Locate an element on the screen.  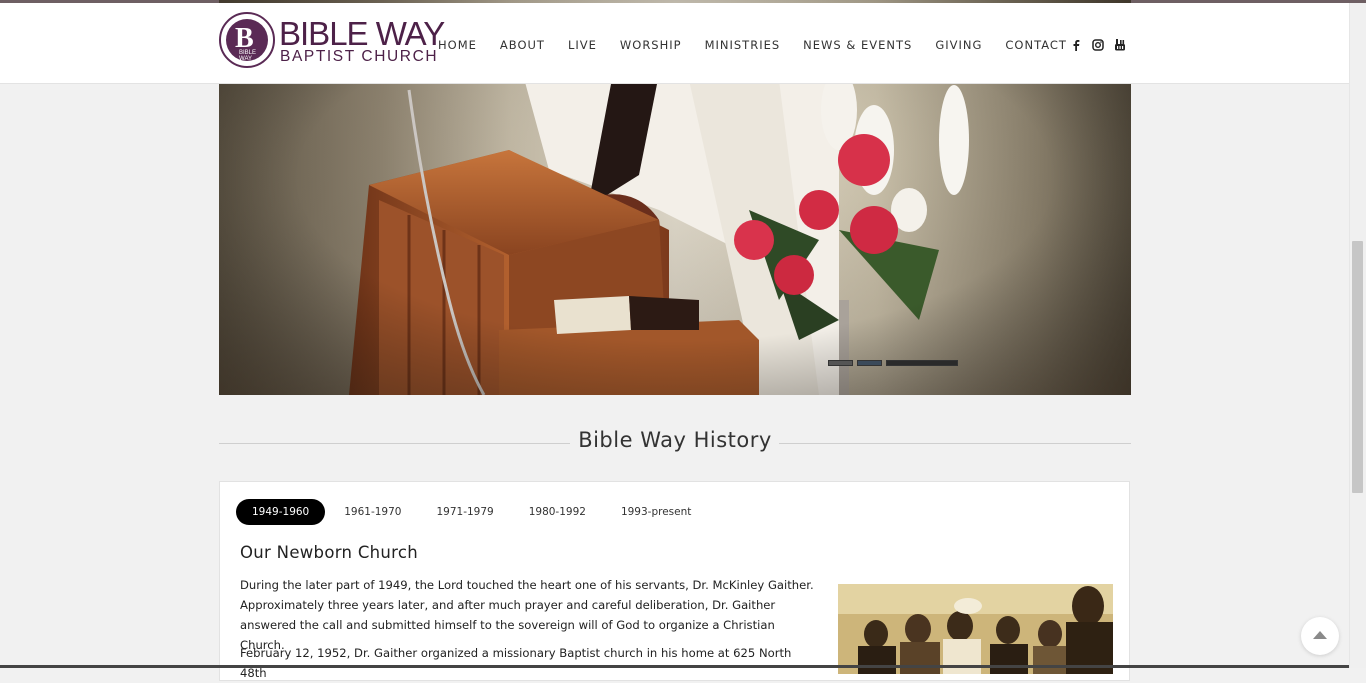
tab-1961-1970: 1961-1970 is located at coordinates (372, 512).